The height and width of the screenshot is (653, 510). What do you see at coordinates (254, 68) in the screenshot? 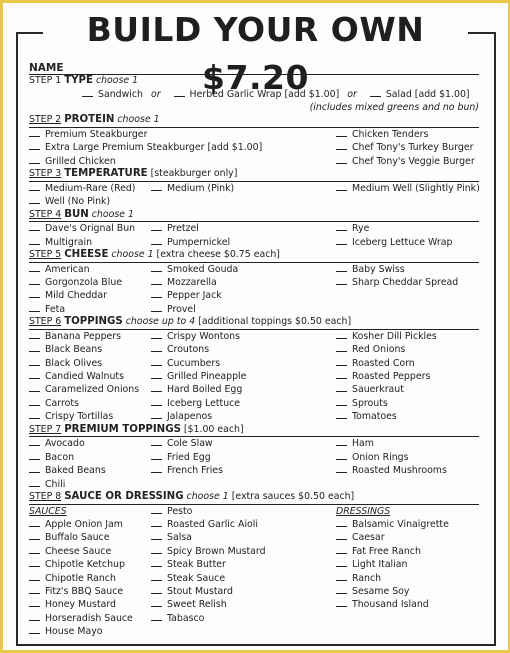
I see `name-field: NAME` at bounding box center [254, 68].